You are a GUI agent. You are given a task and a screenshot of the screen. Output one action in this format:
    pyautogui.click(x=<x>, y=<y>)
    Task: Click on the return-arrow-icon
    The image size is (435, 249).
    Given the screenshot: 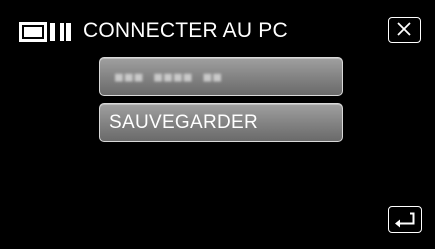 What is the action you would take?
    pyautogui.click(x=405, y=220)
    